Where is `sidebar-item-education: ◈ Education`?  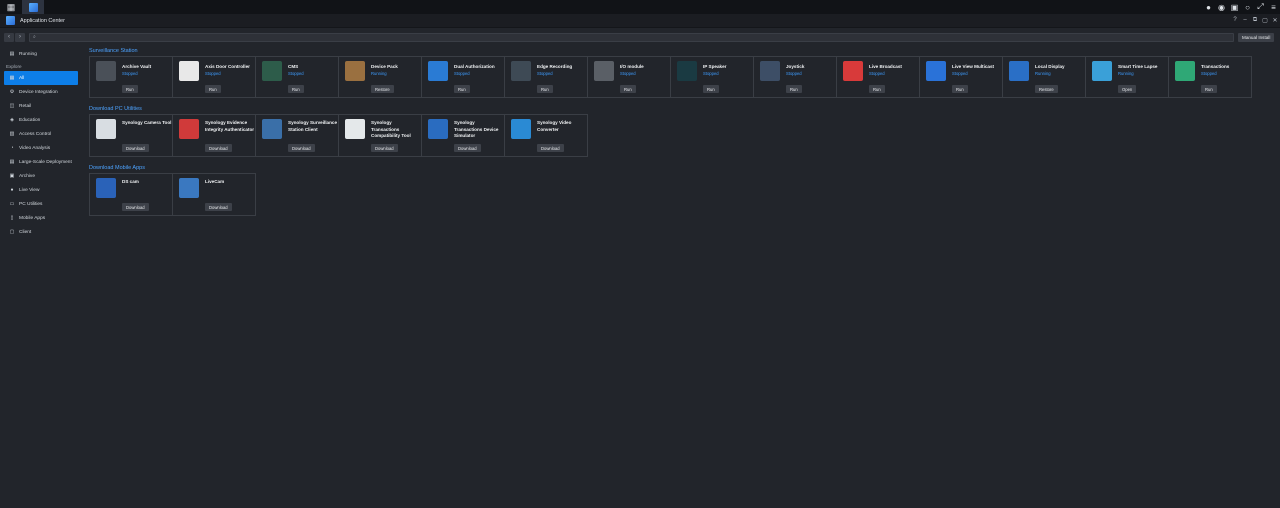
sidebar-item-education: ◈ Education is located at coordinates (41, 120).